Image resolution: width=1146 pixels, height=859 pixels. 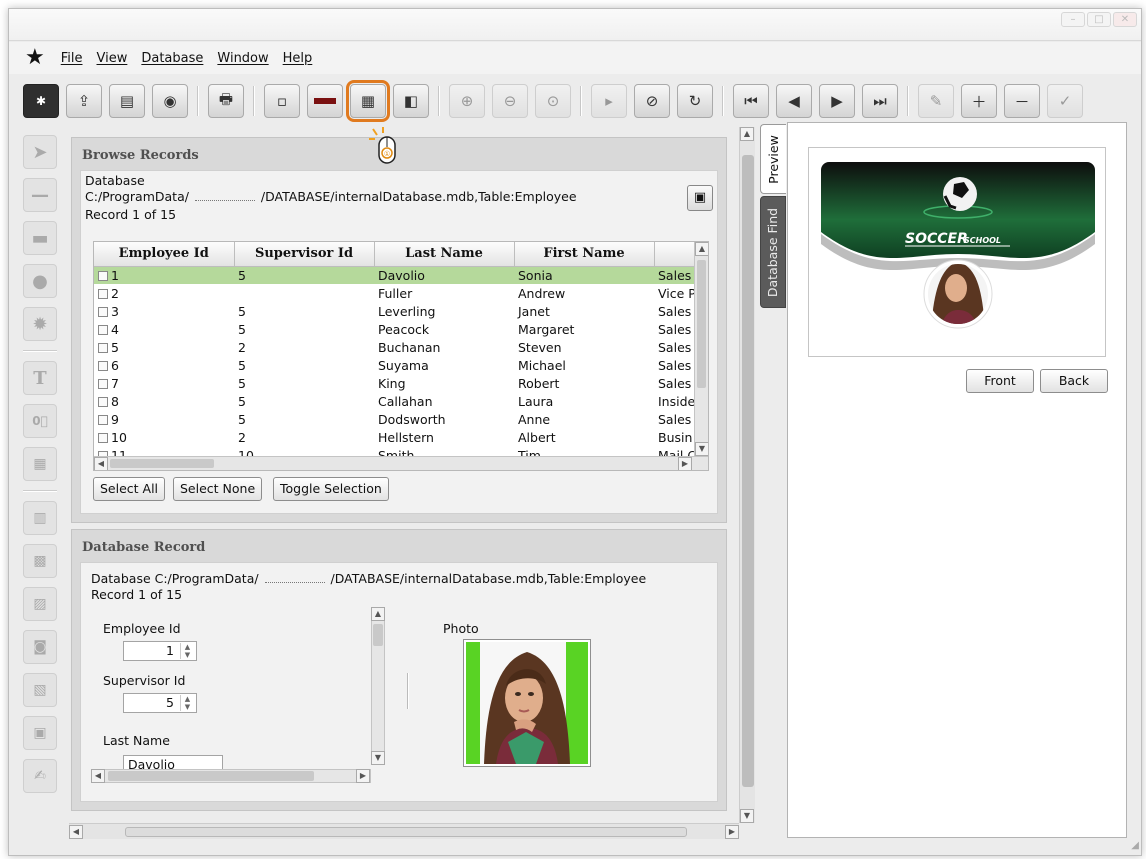 I want to click on main-horizontal-scrollbar: ◀ ▶, so click(x=404, y=831).